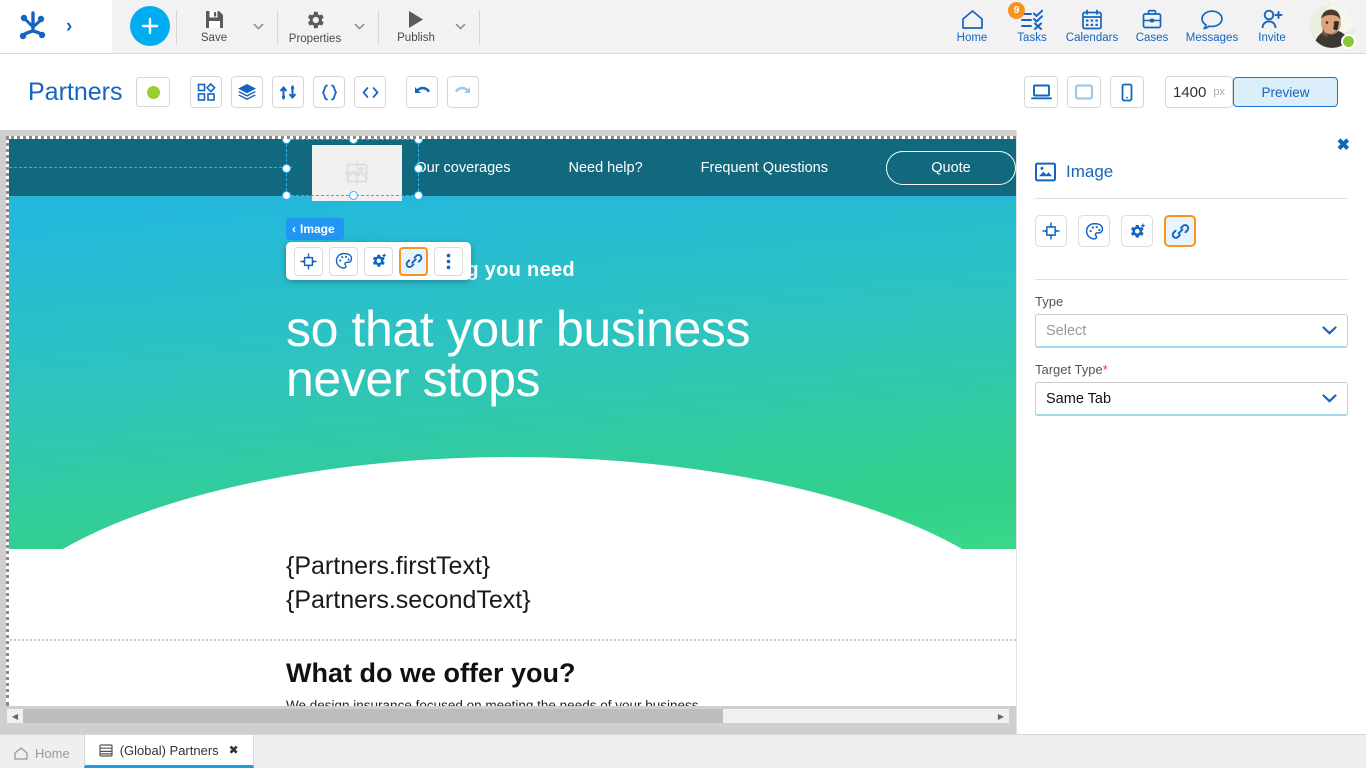  Describe the element at coordinates (21, 753) in the screenshot. I see `home-outline-icon` at that location.